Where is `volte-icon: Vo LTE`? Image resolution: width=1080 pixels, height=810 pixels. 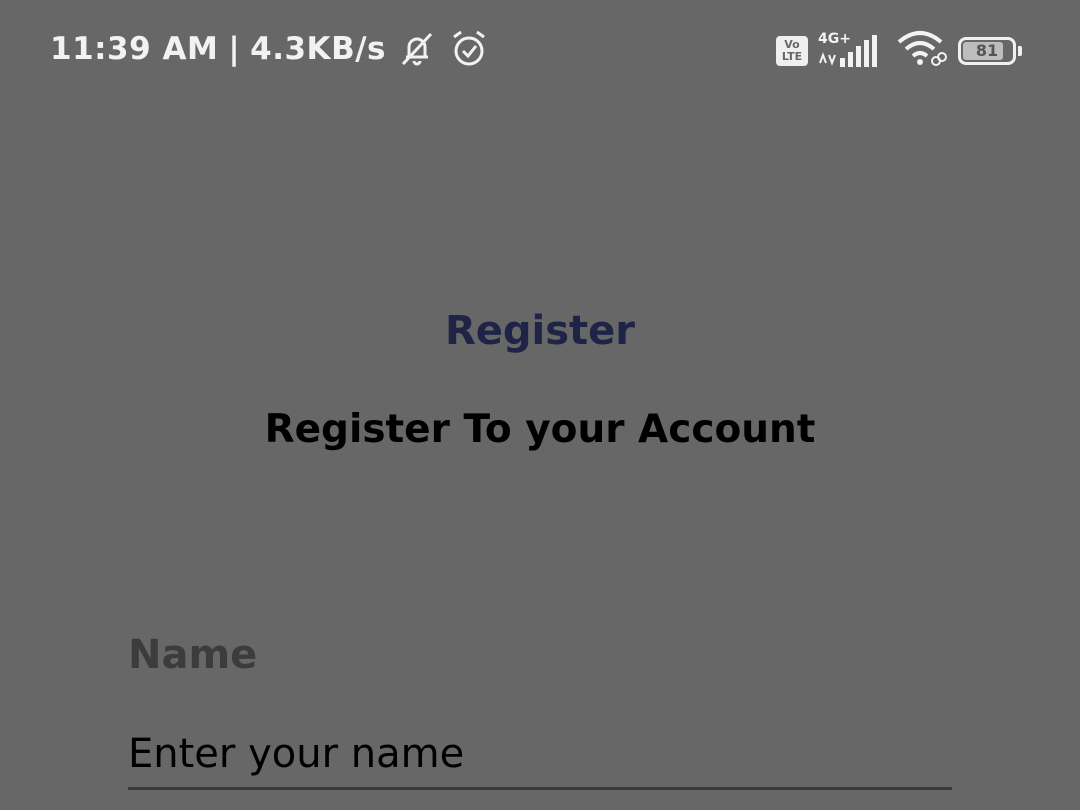 volte-icon: Vo LTE is located at coordinates (792, 51).